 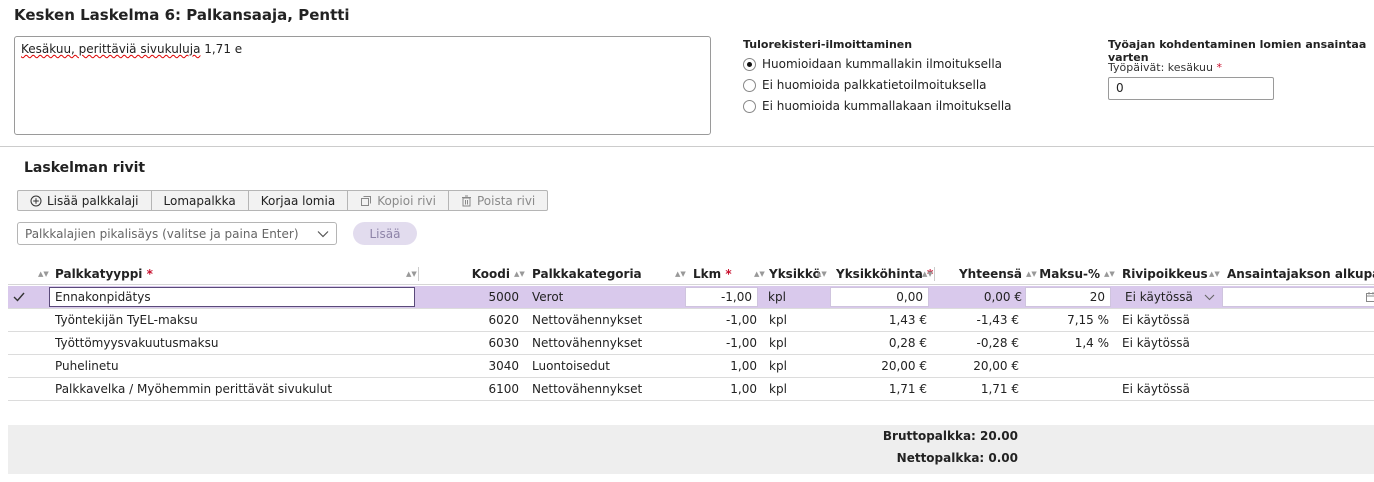 I want to click on col-header-code: Koodi, so click(x=464, y=273).